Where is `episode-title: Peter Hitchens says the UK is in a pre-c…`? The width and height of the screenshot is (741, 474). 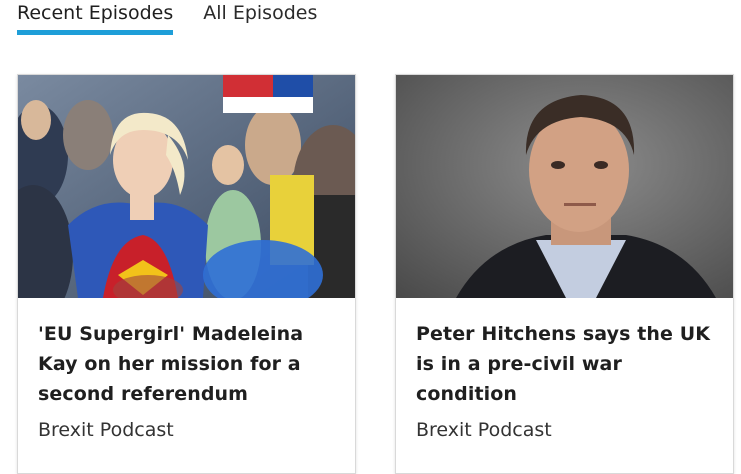
episode-title: Peter Hitchens says the UK is in a pre-c… is located at coordinates (566, 364).